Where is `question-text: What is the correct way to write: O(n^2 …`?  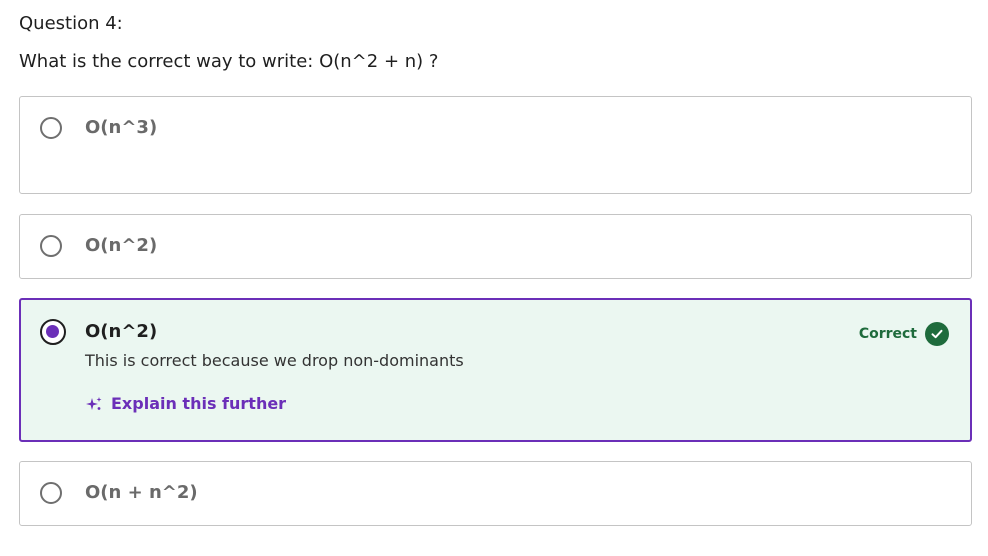
question-text: What is the correct way to write: O(n^2 … is located at coordinates (229, 61).